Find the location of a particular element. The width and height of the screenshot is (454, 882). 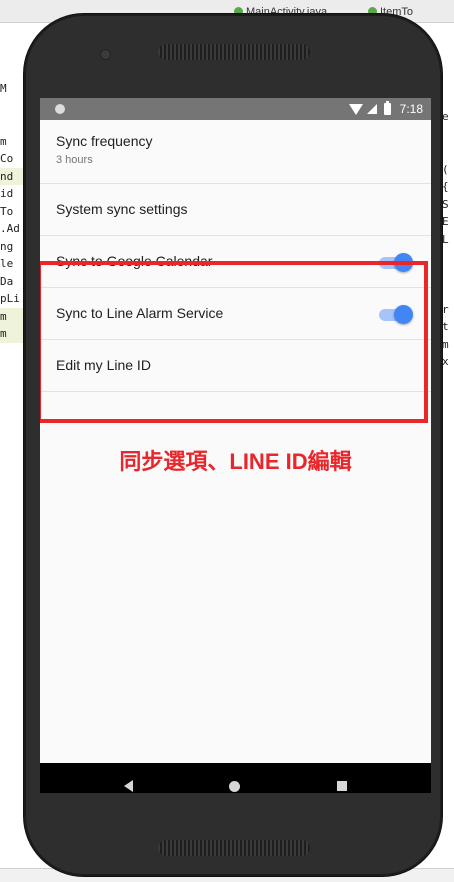

status-bar: 7:18 is located at coordinates (235, 109).